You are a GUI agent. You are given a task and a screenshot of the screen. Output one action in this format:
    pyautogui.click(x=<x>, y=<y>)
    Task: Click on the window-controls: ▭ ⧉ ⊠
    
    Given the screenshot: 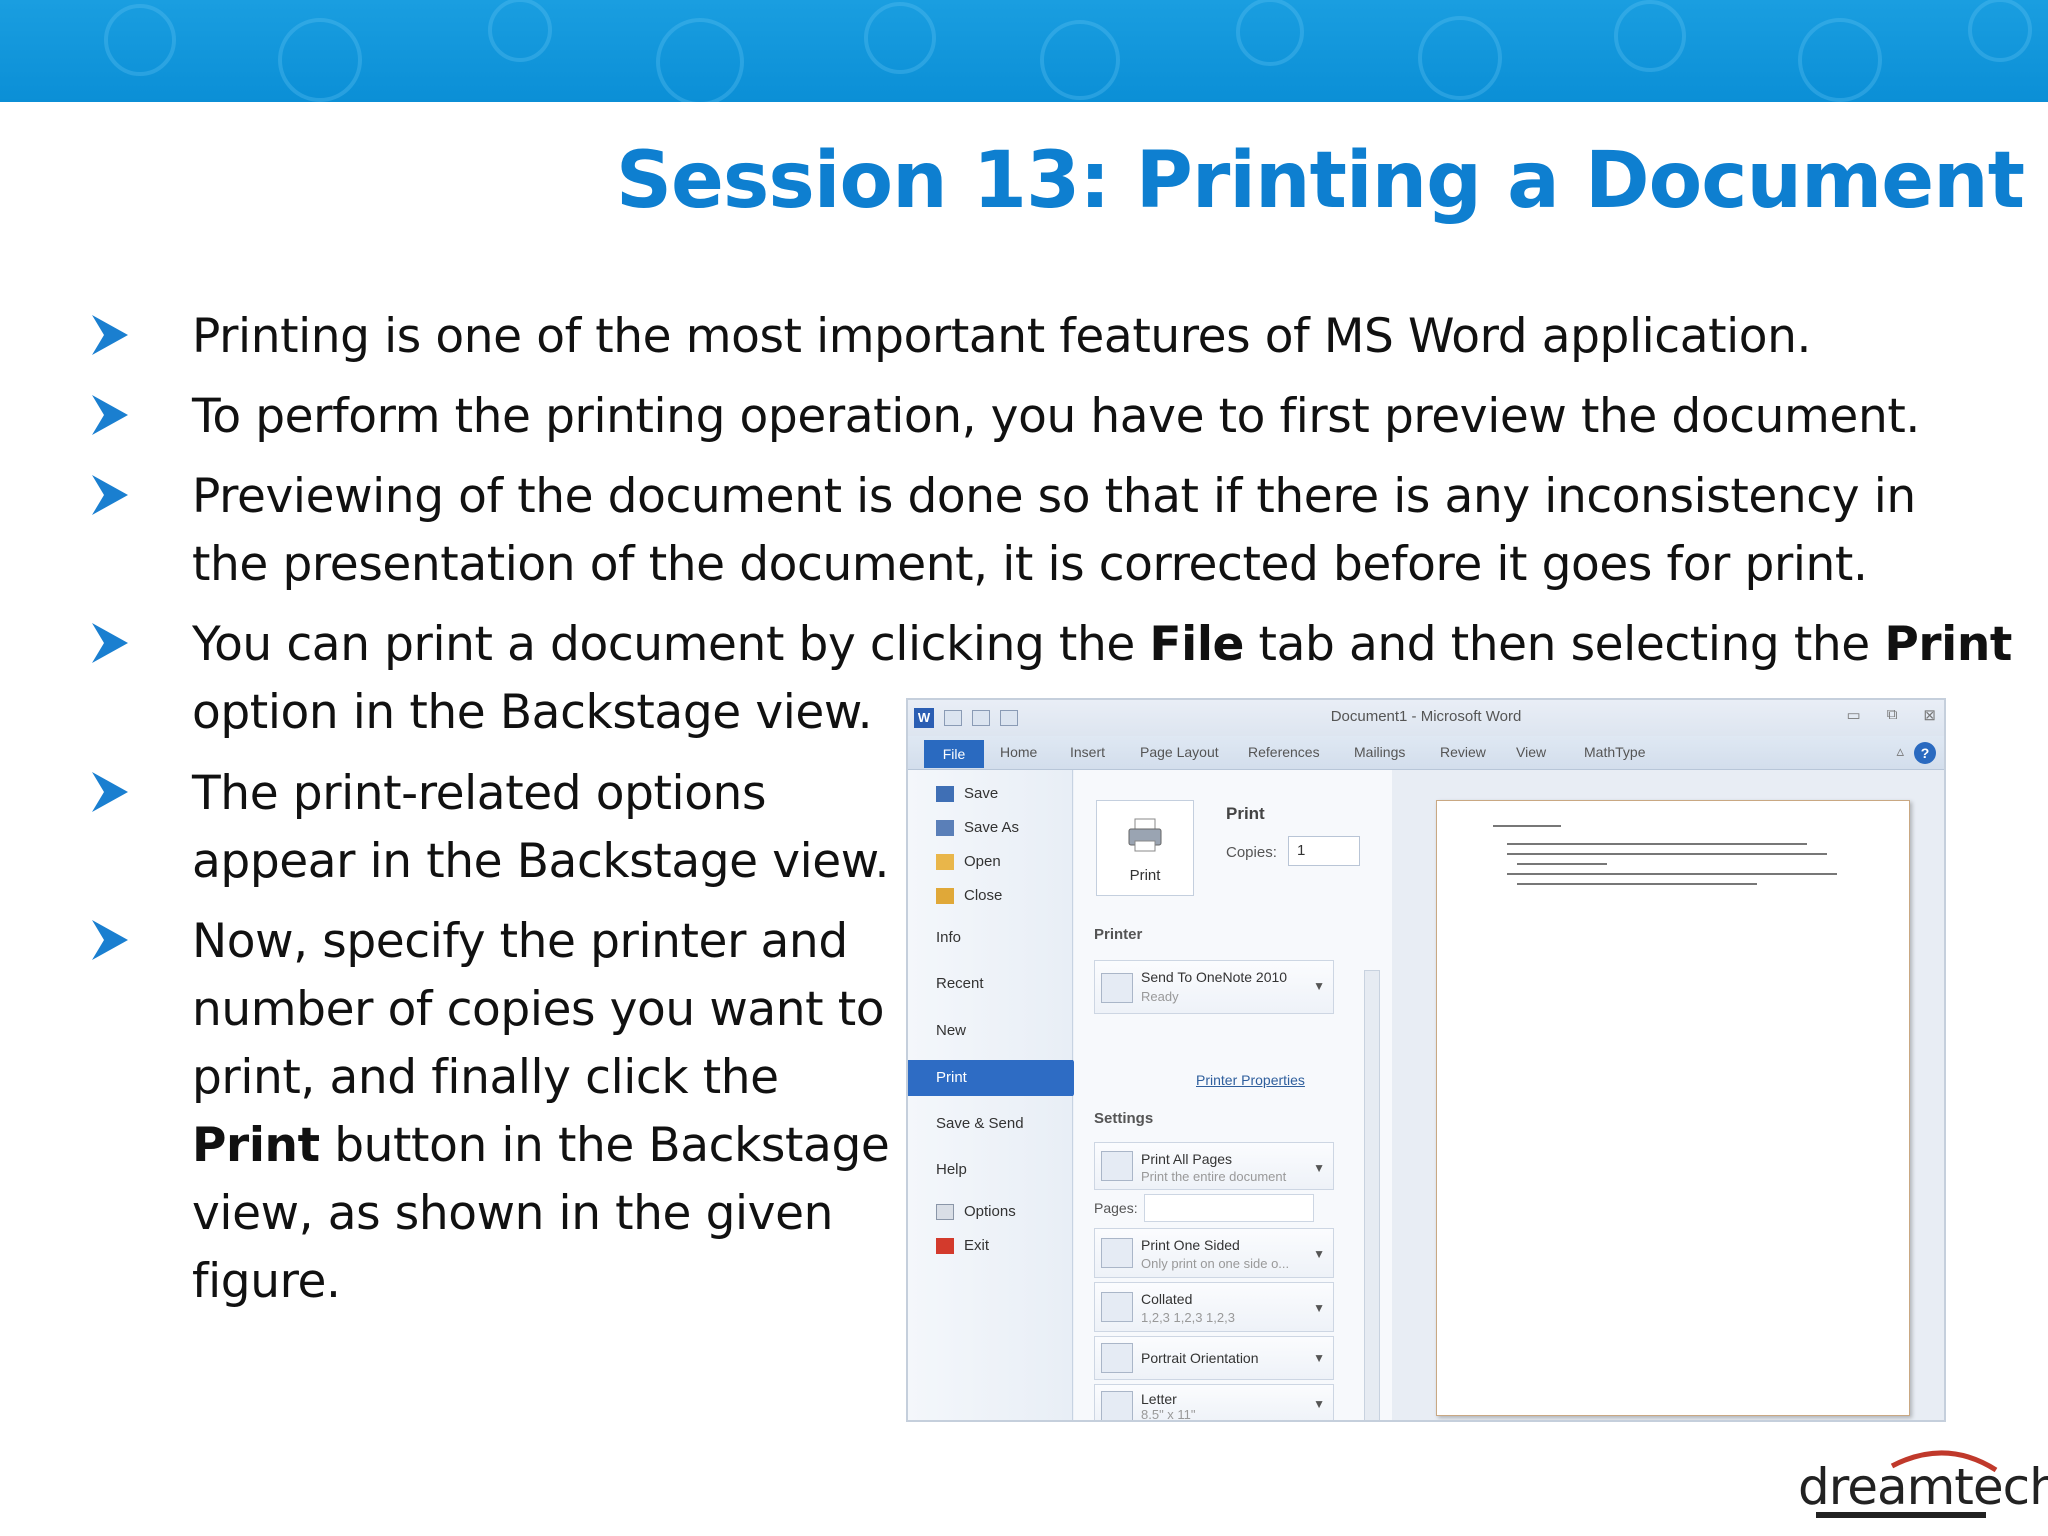 What is the action you would take?
    pyautogui.click(x=1891, y=715)
    